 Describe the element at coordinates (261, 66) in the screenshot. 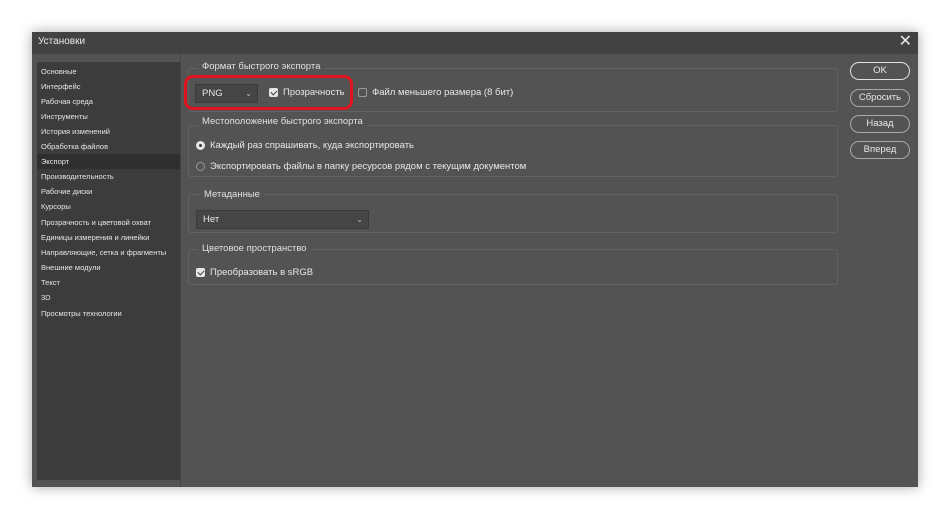

I see `quick-export-format-legend: Формат быстрого экспорта` at that location.